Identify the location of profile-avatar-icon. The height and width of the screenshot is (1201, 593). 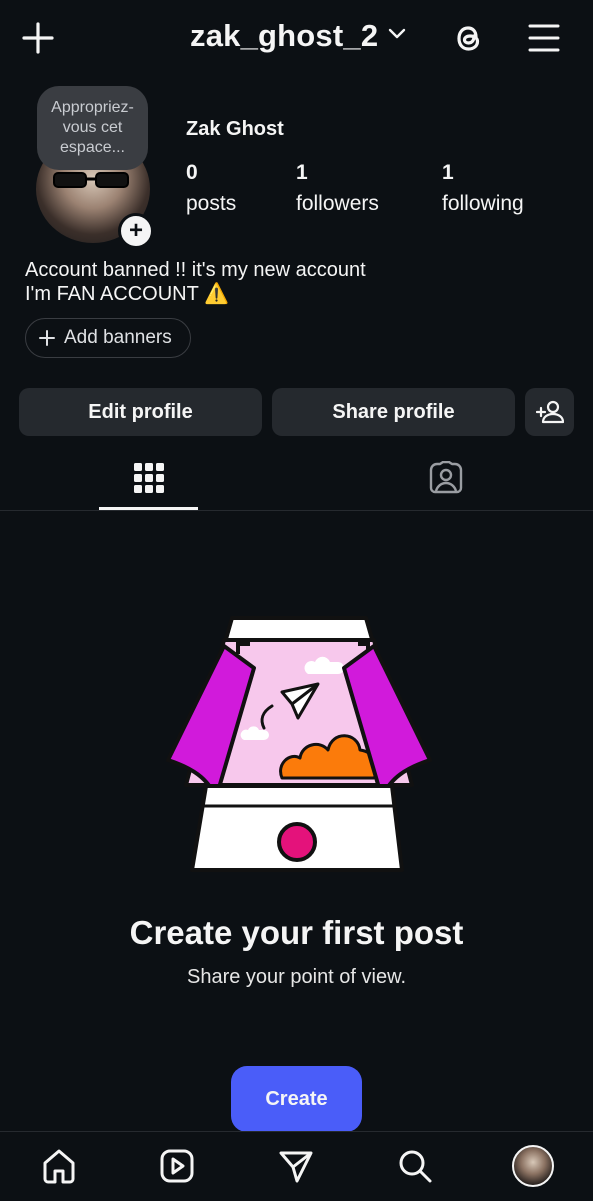
(533, 1166).